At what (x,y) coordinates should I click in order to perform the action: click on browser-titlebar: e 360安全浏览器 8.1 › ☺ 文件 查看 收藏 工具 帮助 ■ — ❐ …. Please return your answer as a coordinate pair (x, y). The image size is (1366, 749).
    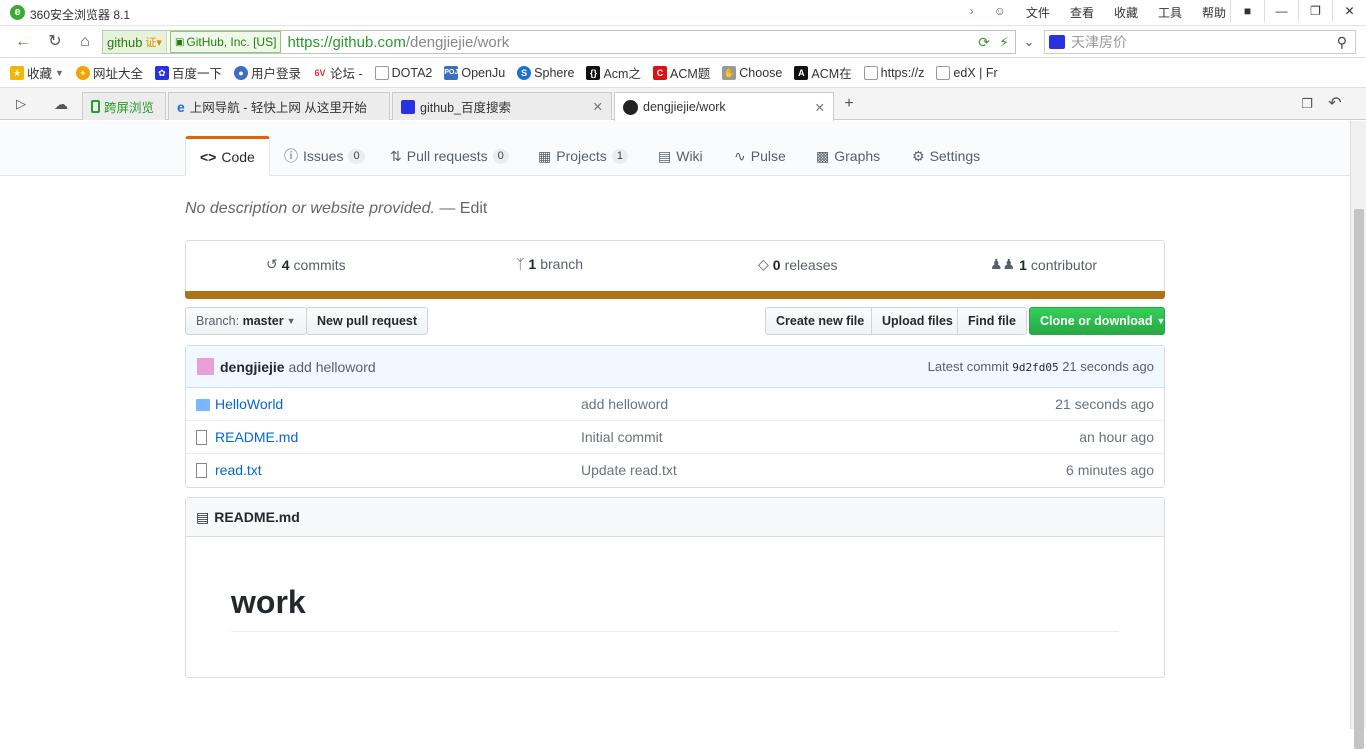
    Looking at the image, I should click on (683, 13).